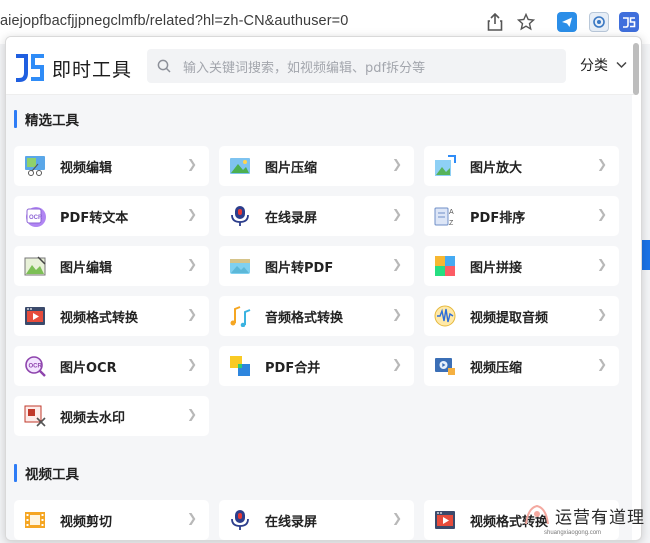 The image size is (650, 543). I want to click on image-ocr-icon: OCR, so click(35, 366).